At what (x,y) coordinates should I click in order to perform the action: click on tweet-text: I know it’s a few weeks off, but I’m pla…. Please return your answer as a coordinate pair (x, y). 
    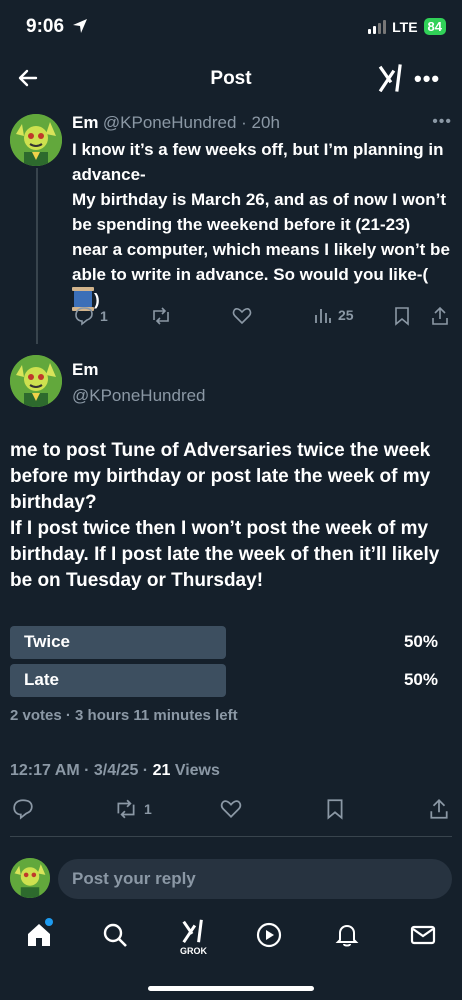
    Looking at the image, I should click on (261, 225).